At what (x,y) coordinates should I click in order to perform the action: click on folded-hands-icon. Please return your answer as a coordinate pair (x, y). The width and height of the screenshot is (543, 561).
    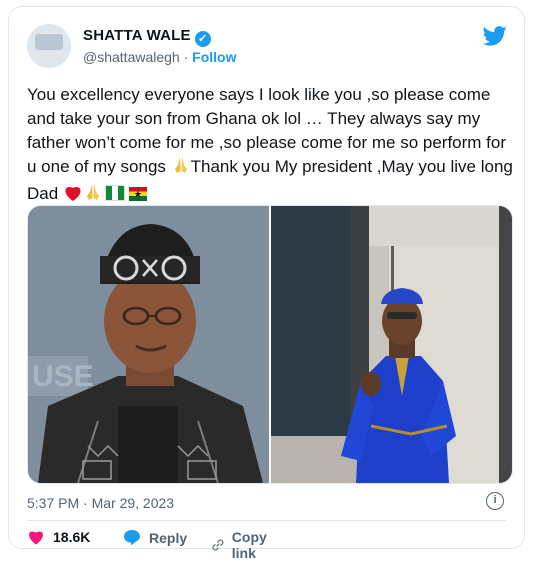
    Looking at the image, I should click on (181, 168).